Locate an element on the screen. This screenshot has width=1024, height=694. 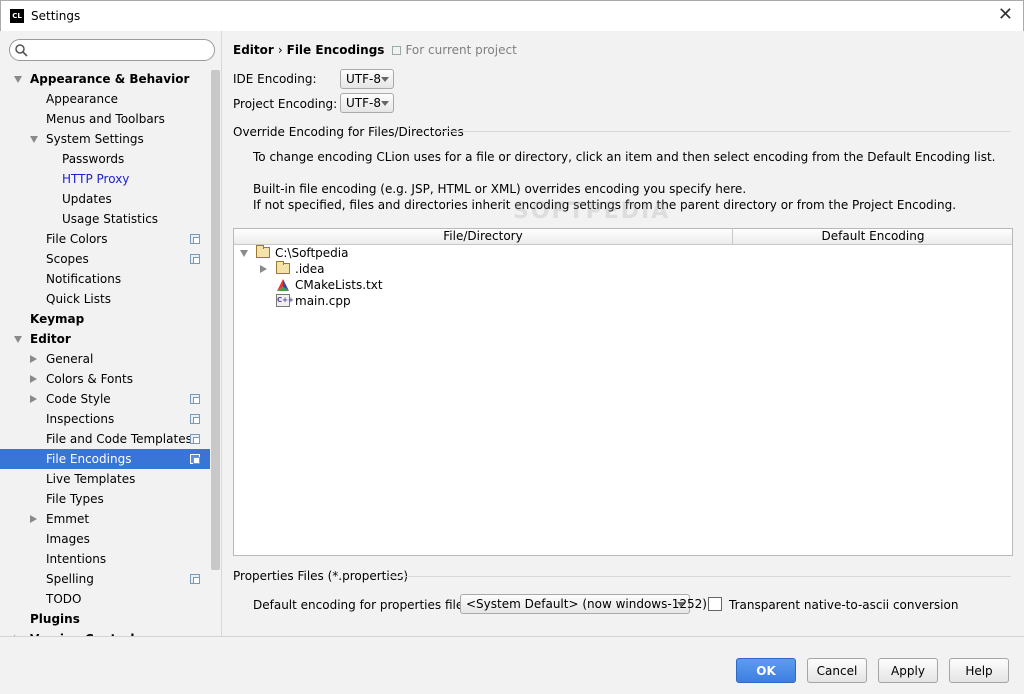
sidebar-item-label: Inspections is located at coordinates (80, 419).